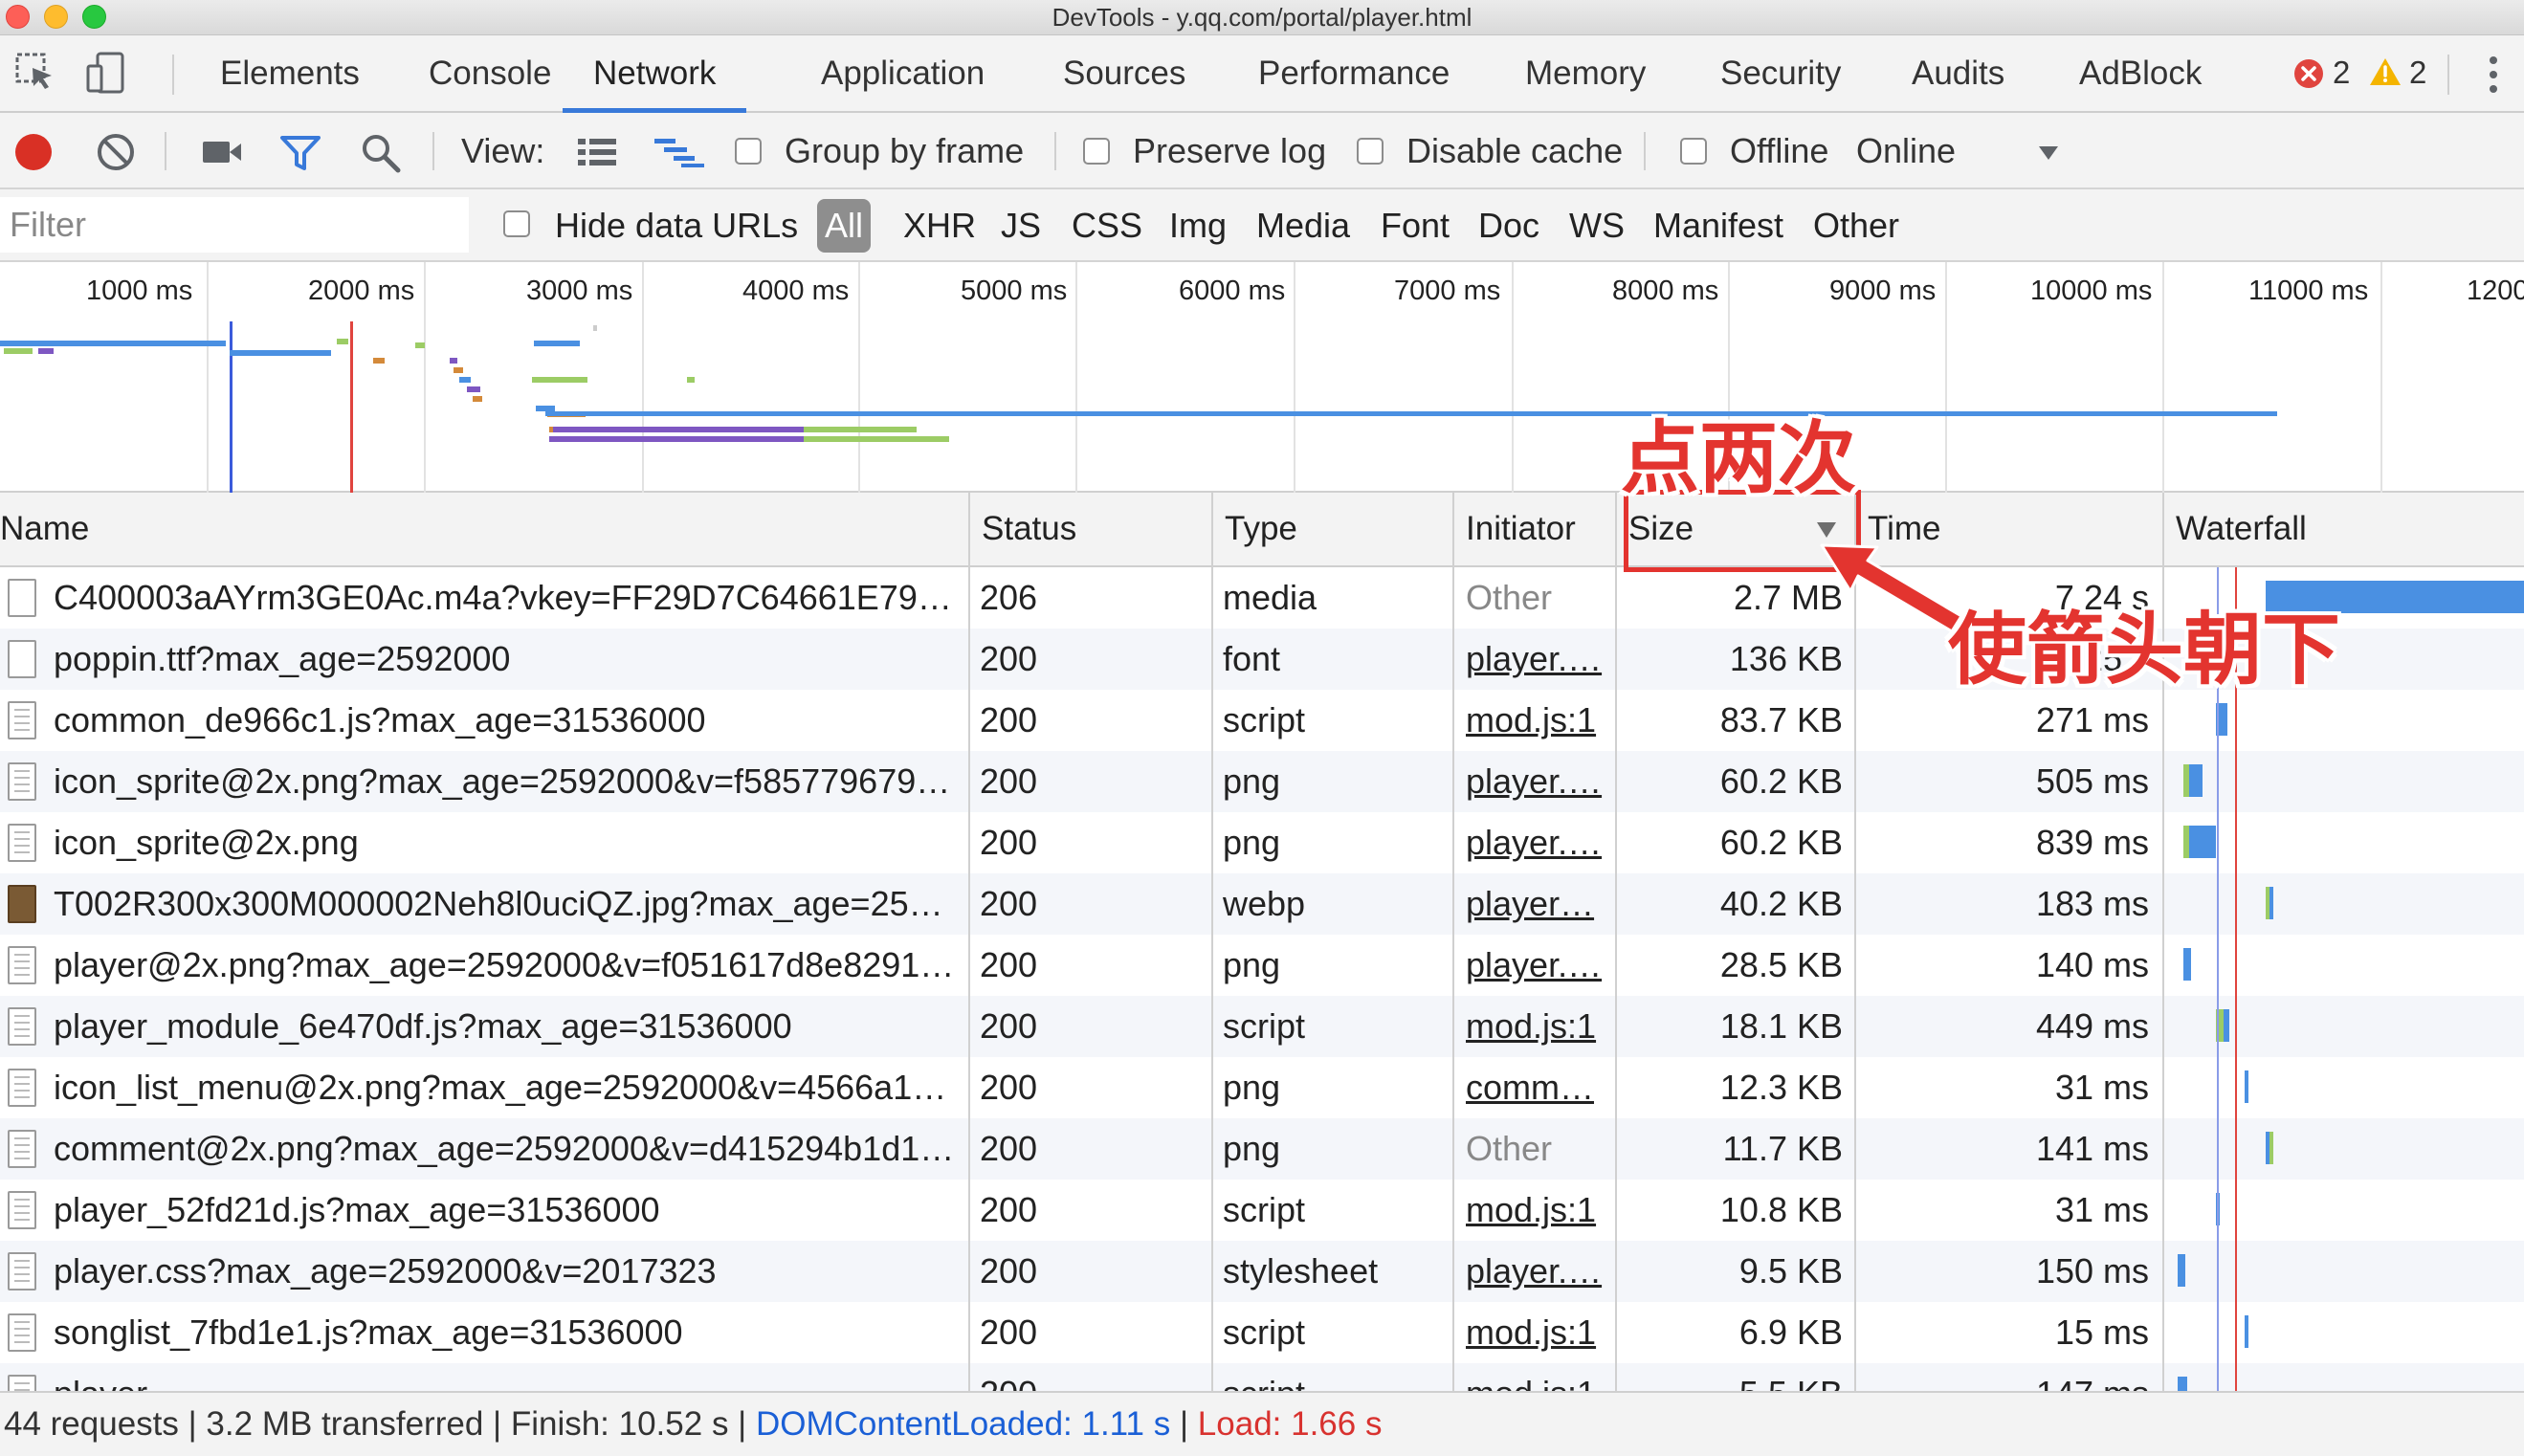 The height and width of the screenshot is (1456, 2524). Describe the element at coordinates (1516, 529) in the screenshot. I see `column-header-initiator: Initiator` at that location.